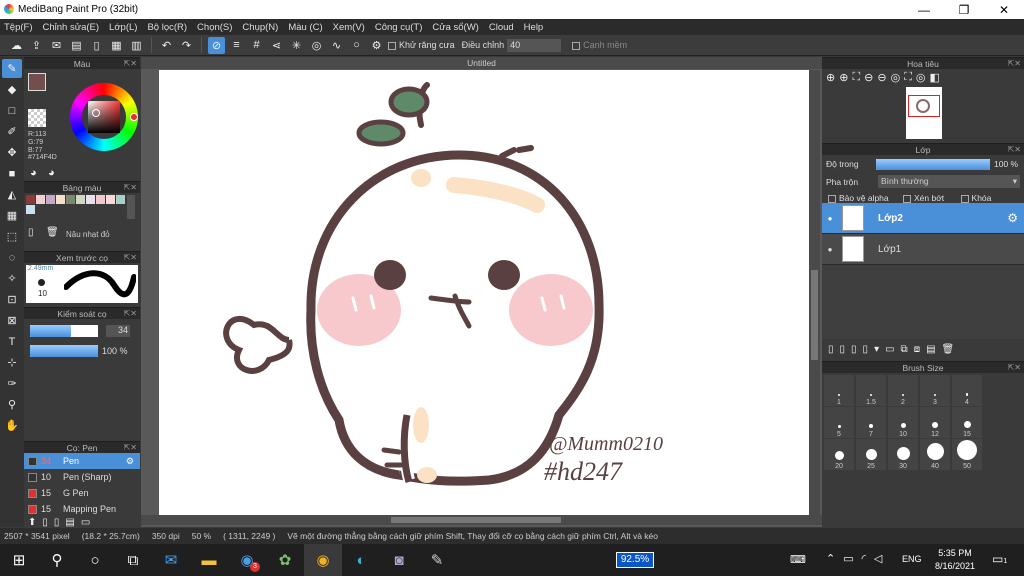 The height and width of the screenshot is (576, 1024). I want to click on navigator-thumbnail, so click(924, 113).